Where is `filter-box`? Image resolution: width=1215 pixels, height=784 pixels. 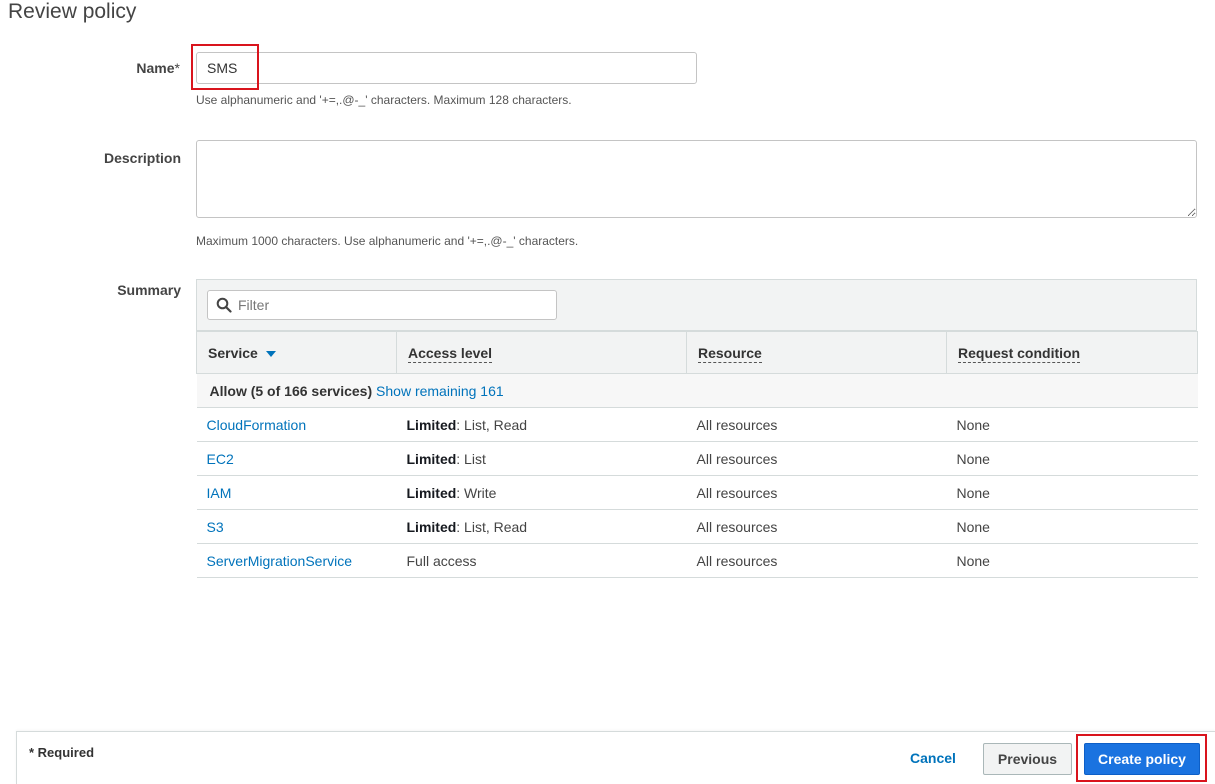 filter-box is located at coordinates (382, 305).